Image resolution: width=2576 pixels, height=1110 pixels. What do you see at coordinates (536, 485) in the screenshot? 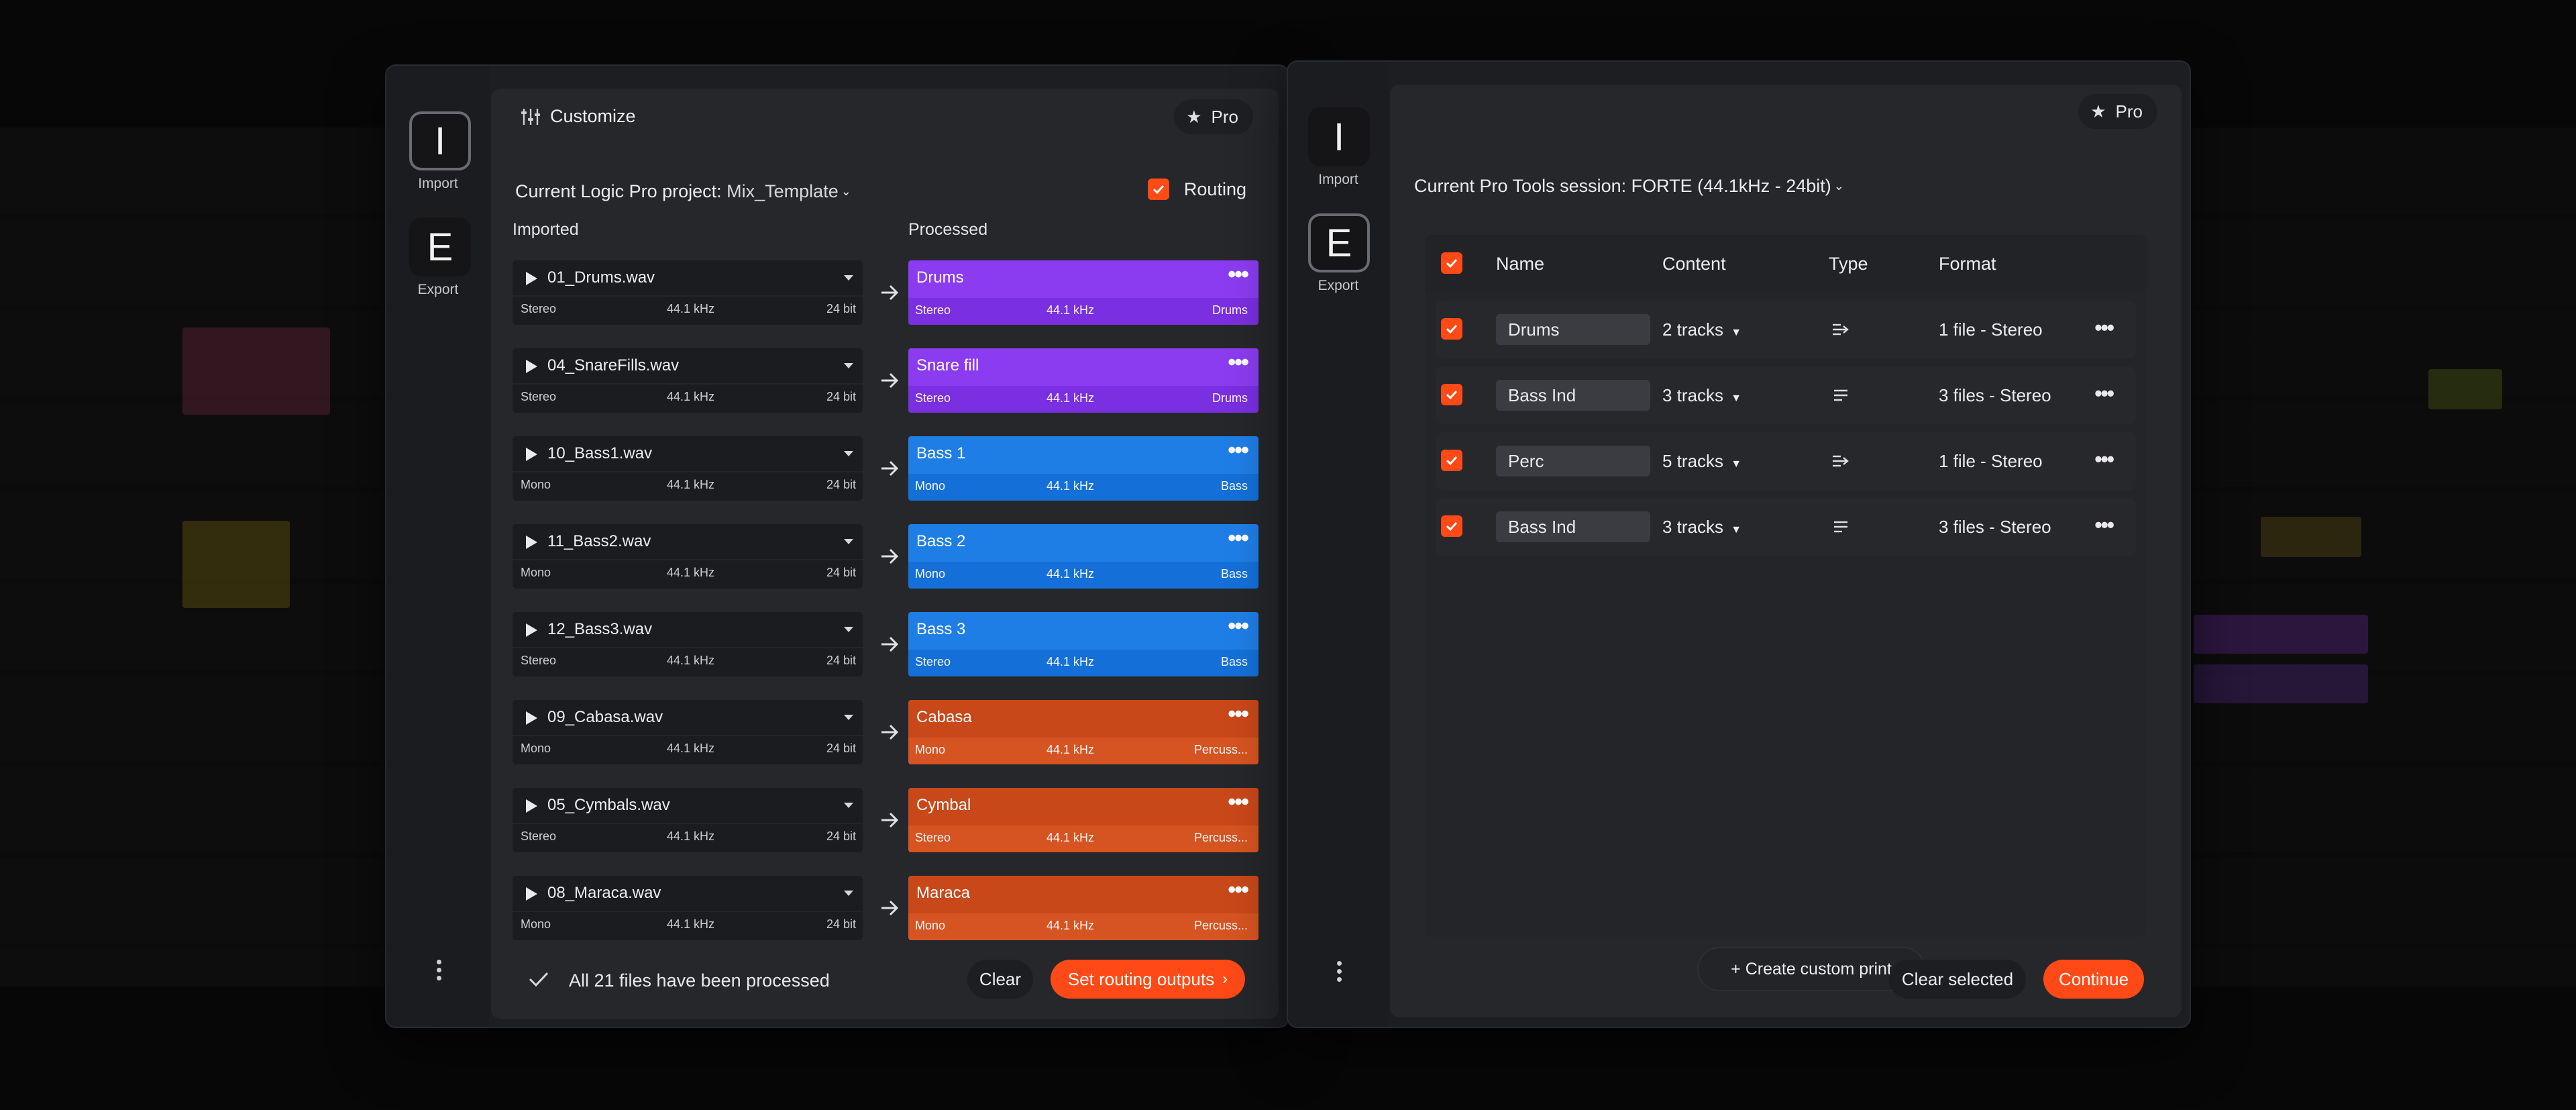
I see `imported-channels: Mono` at bounding box center [536, 485].